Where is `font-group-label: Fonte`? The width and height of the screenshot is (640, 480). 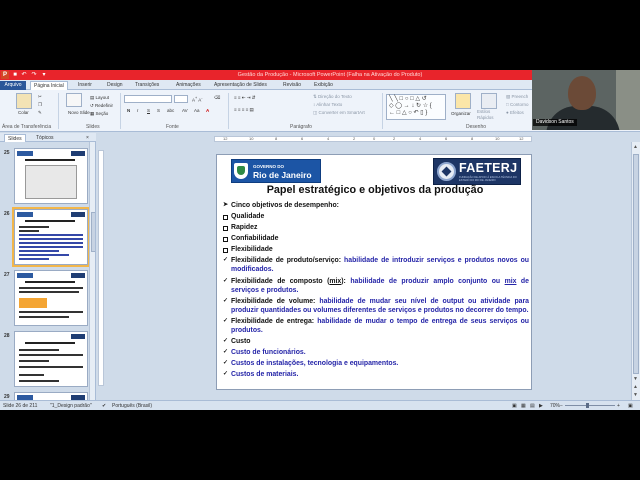 font-group-label: Fonte is located at coordinates (172, 127).